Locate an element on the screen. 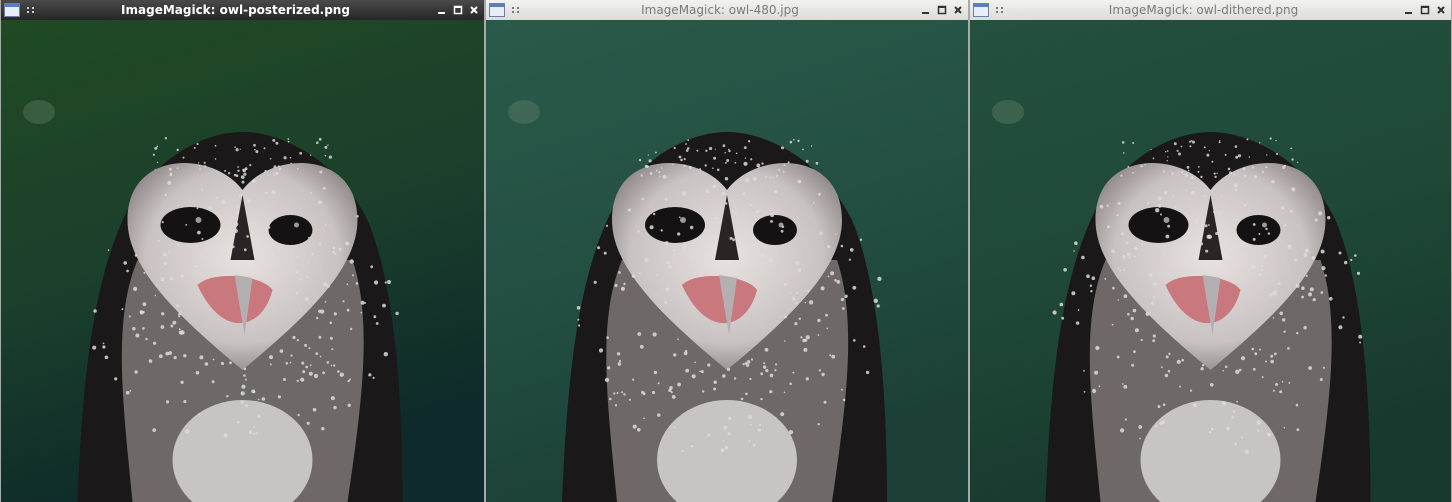 Image resolution: width=1452 pixels, height=502 pixels. window-title: ImageMagick: owl-dithered.png is located at coordinates (1203, 10).